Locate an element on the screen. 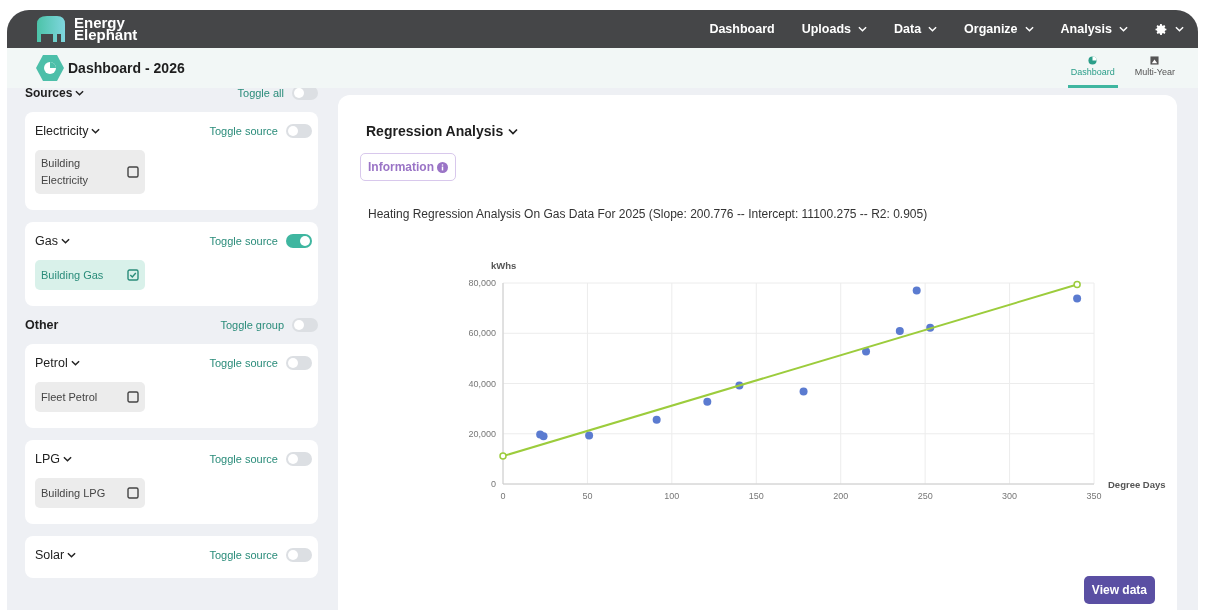  settings-icon is located at coordinates (1161, 29).